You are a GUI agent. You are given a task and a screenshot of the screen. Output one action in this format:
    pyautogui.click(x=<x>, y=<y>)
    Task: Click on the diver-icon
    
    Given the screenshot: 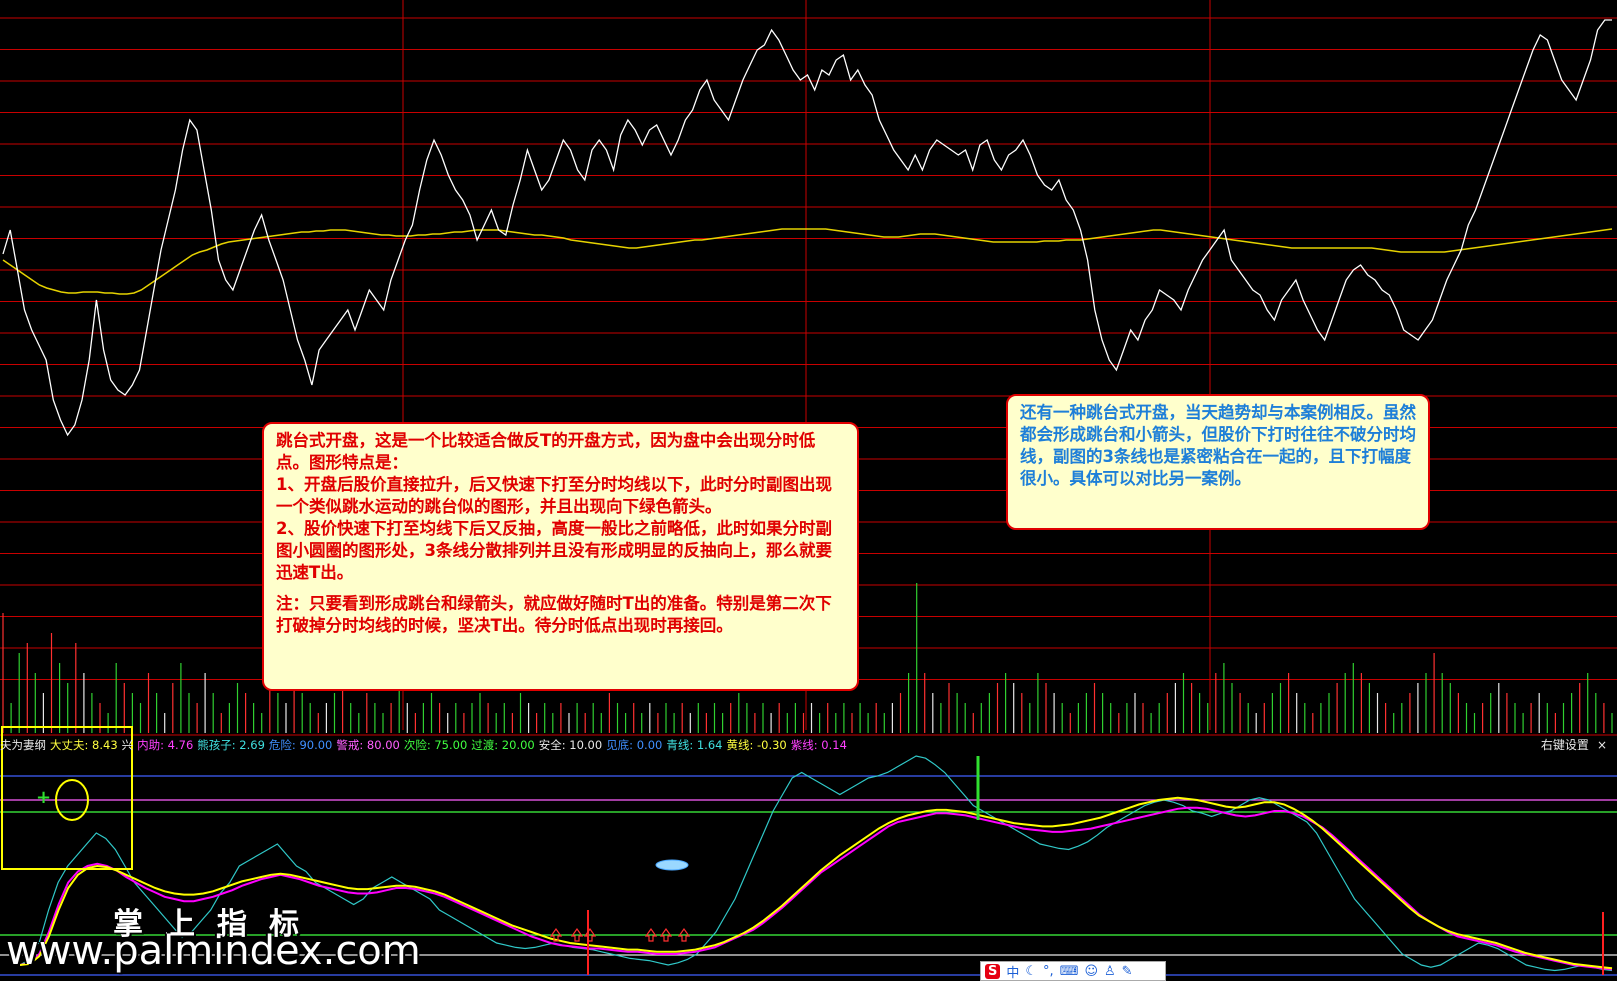 What is the action you would take?
    pyautogui.click(x=672, y=865)
    